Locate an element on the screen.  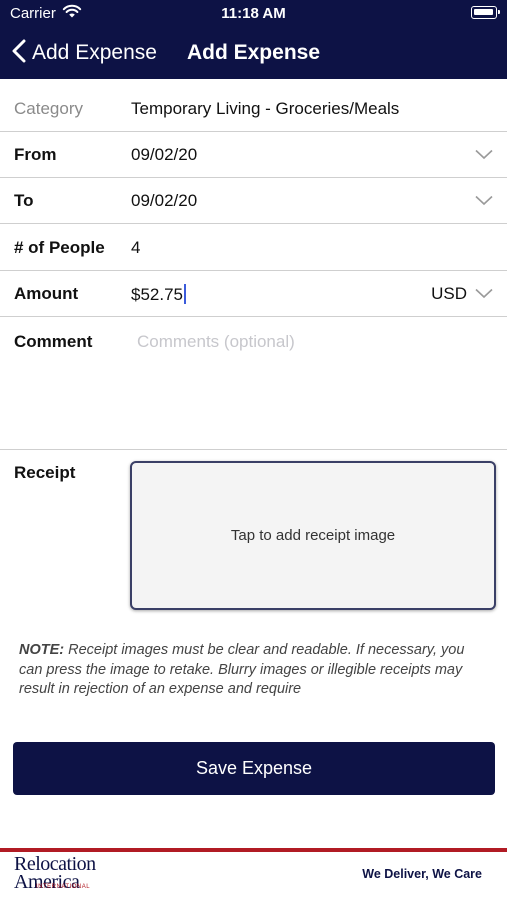
text-caret is located at coordinates (185, 294).